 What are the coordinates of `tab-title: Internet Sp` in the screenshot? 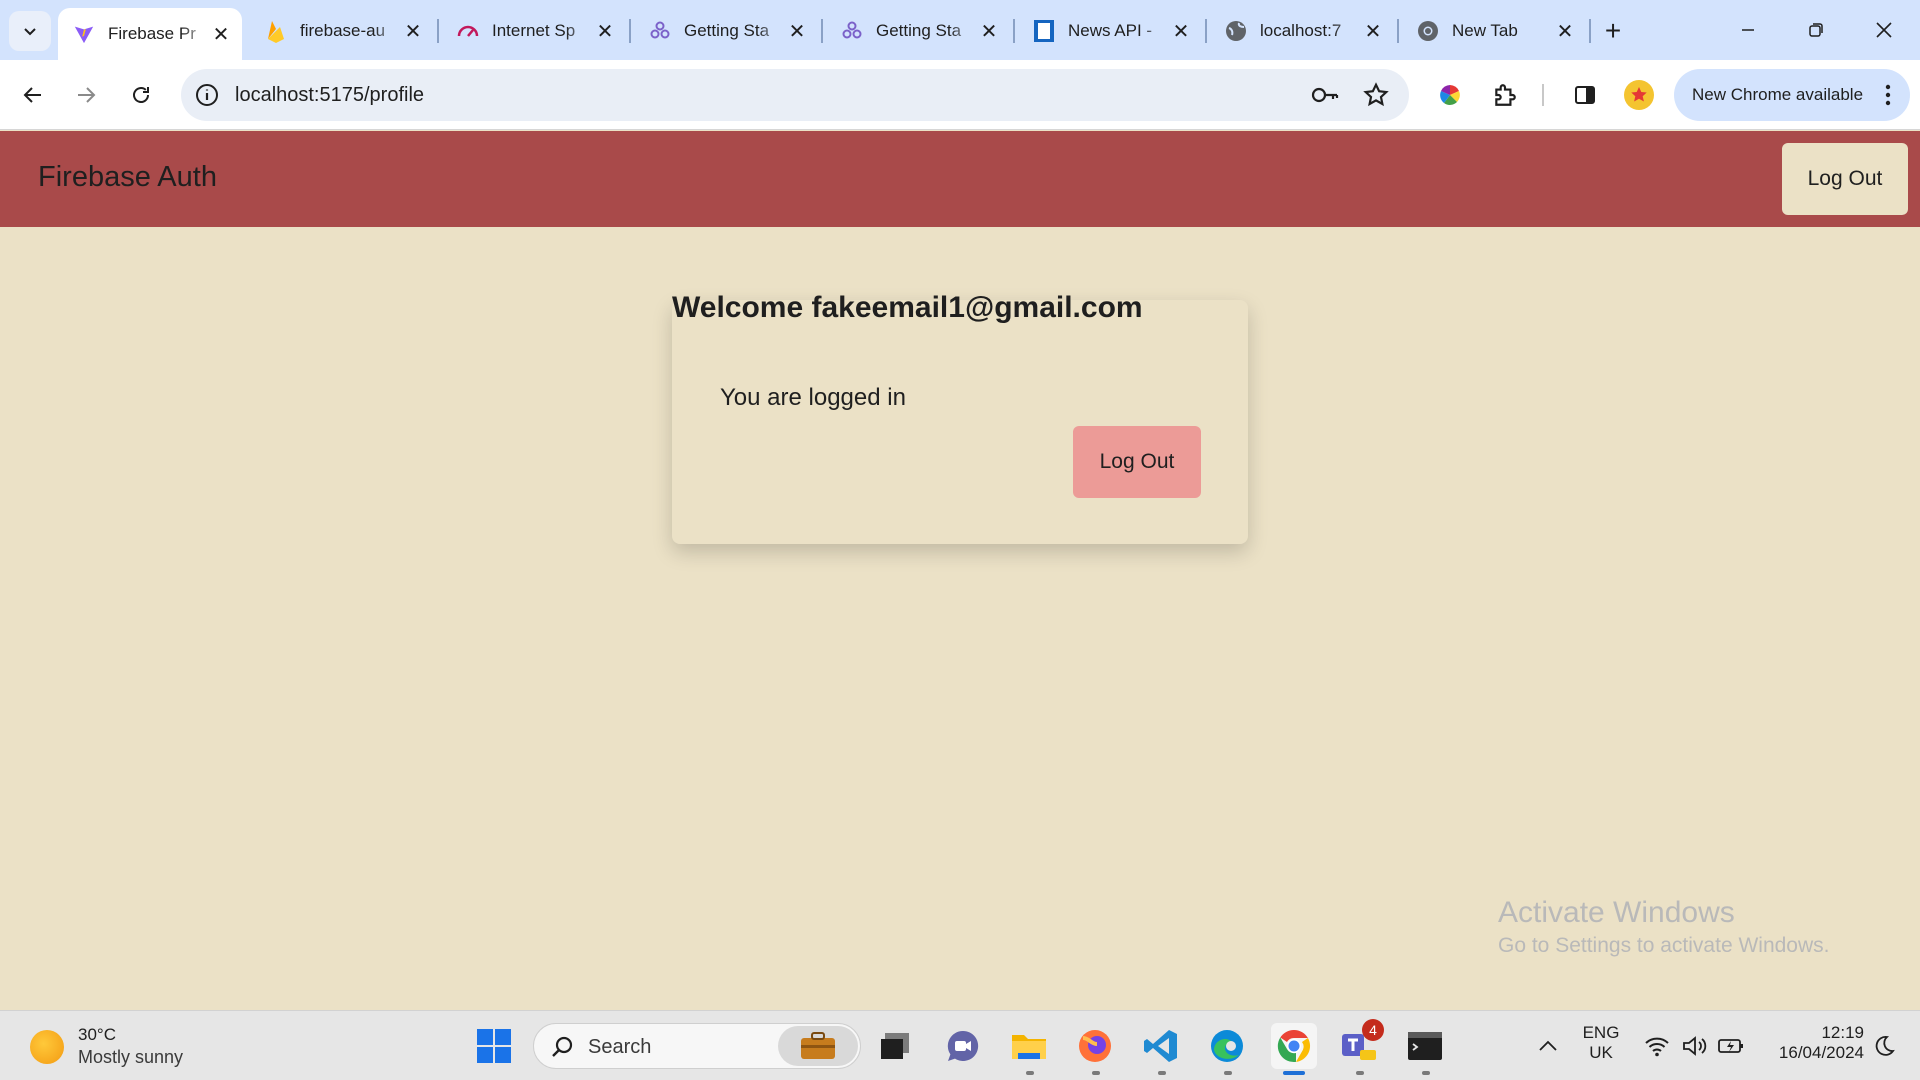 It's located at (534, 30).